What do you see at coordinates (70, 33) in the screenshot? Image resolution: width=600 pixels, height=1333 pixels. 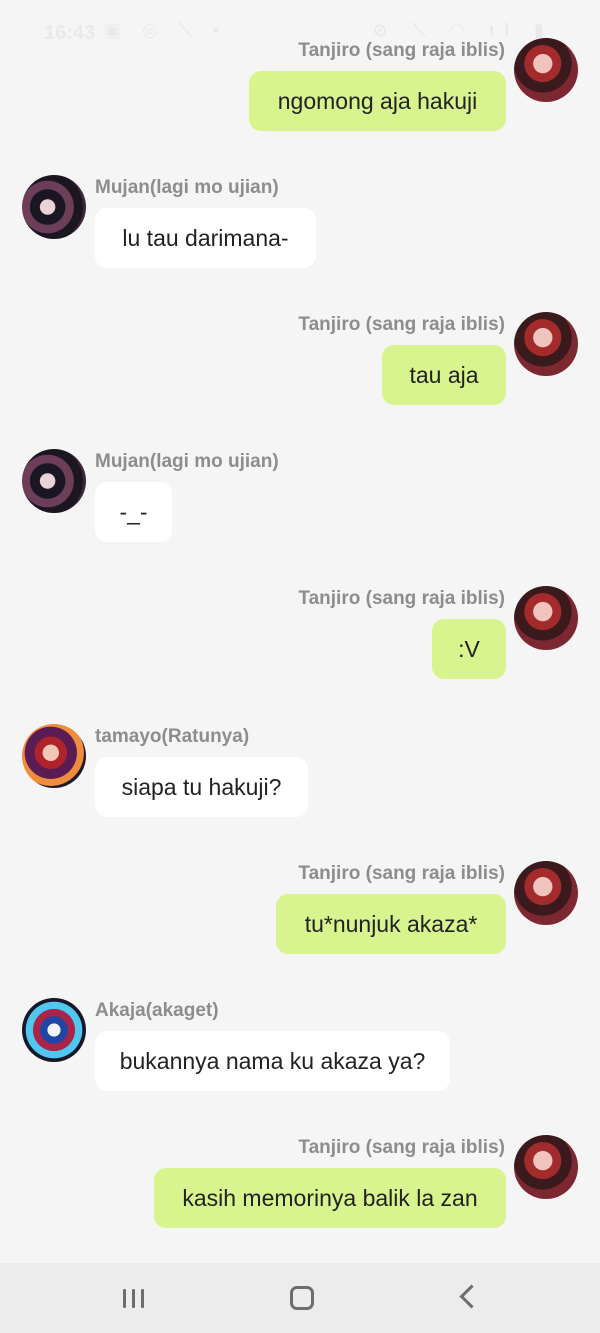 I see `status-time: 16:43` at bounding box center [70, 33].